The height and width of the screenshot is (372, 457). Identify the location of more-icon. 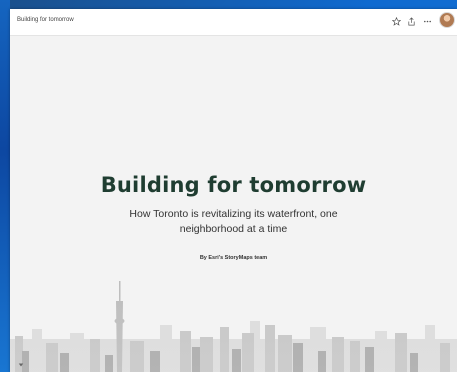
(427, 21).